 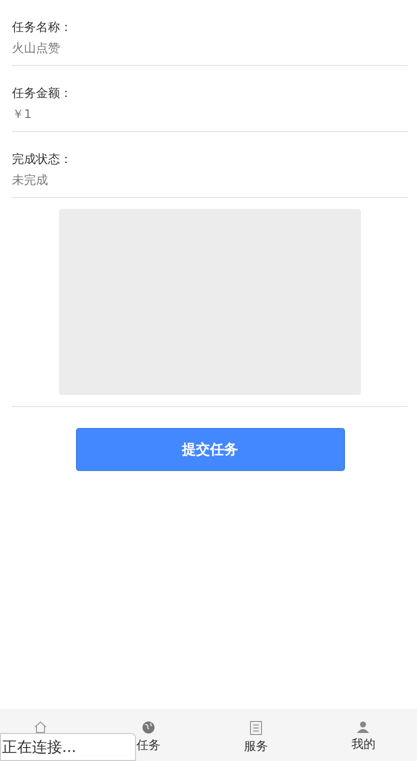 What do you see at coordinates (363, 727) in the screenshot?
I see `person-icon` at bounding box center [363, 727].